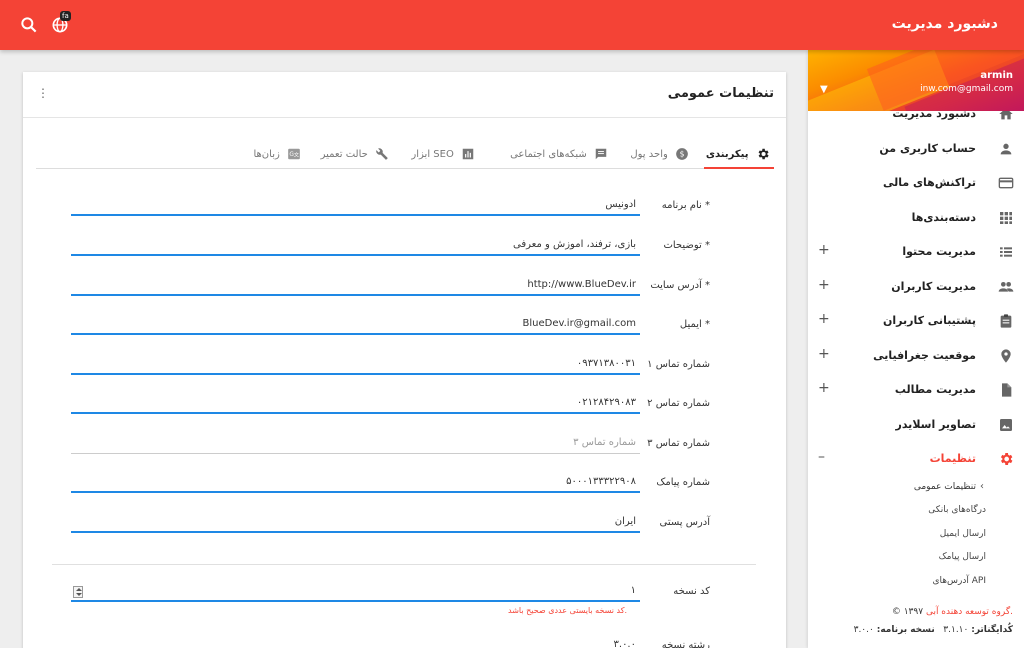 The image size is (1024, 648). I want to click on sms-number-input, so click(355, 482).